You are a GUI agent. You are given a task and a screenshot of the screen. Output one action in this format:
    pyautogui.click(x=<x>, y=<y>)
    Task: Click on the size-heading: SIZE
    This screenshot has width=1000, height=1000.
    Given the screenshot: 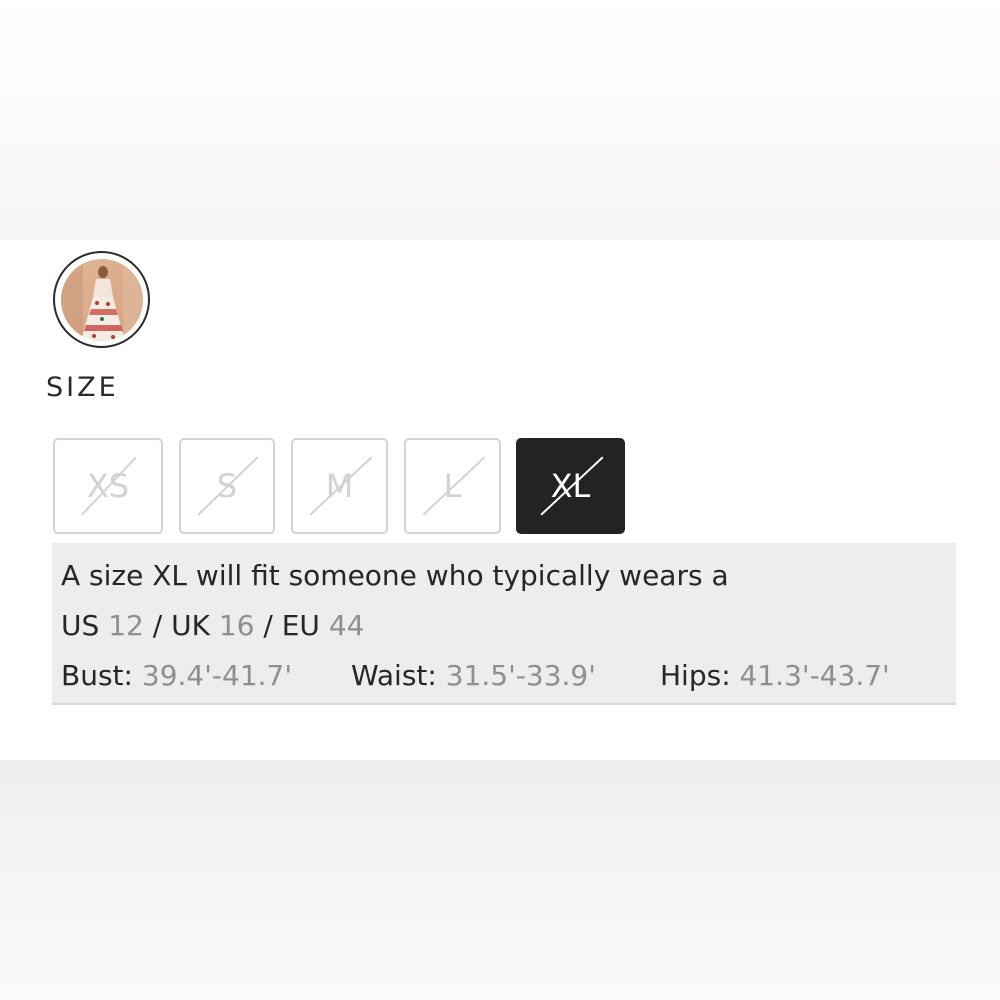 What is the action you would take?
    pyautogui.click(x=82, y=387)
    